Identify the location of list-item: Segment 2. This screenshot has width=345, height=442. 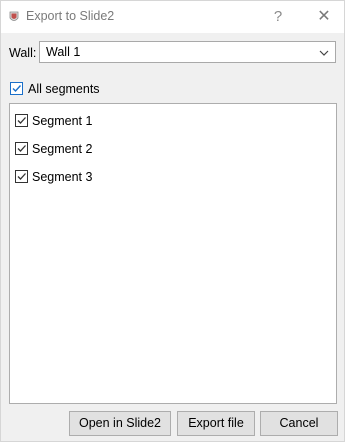
(173, 148).